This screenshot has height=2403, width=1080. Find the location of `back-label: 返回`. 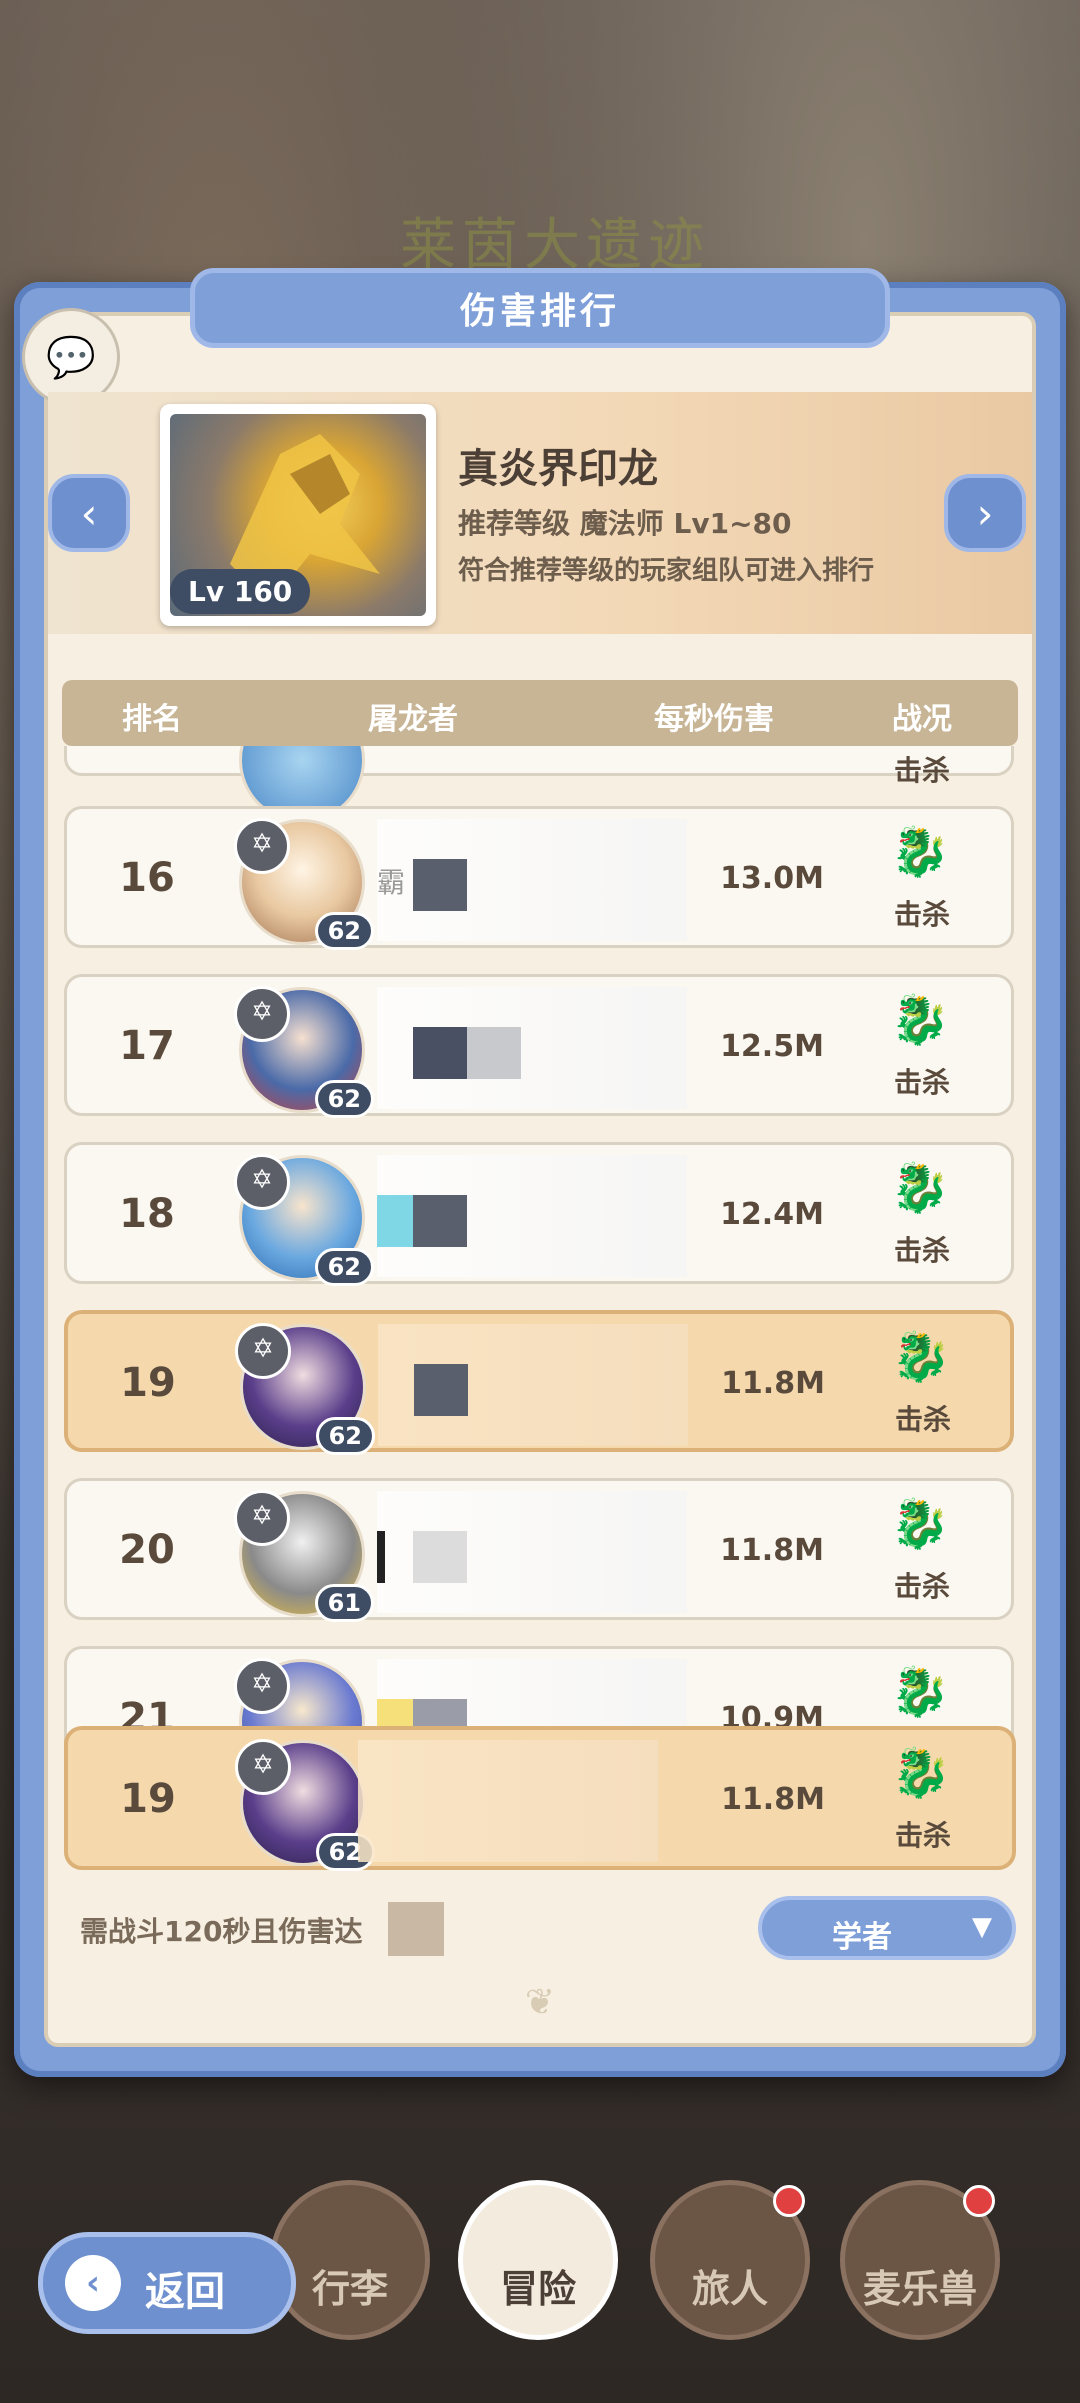

back-label: 返回 is located at coordinates (185, 2292).